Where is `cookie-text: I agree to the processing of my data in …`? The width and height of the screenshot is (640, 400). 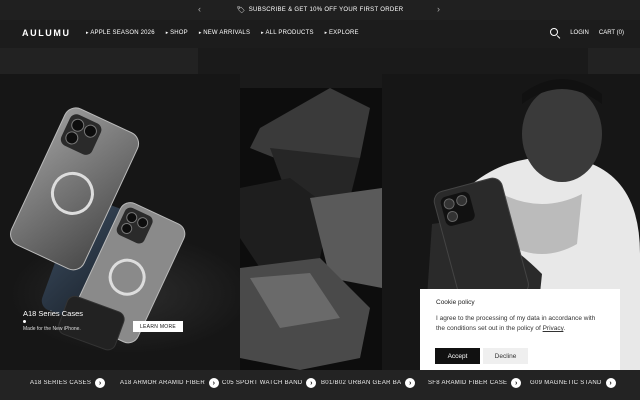
cookie-text: I agree to the processing of my data in … is located at coordinates (520, 324).